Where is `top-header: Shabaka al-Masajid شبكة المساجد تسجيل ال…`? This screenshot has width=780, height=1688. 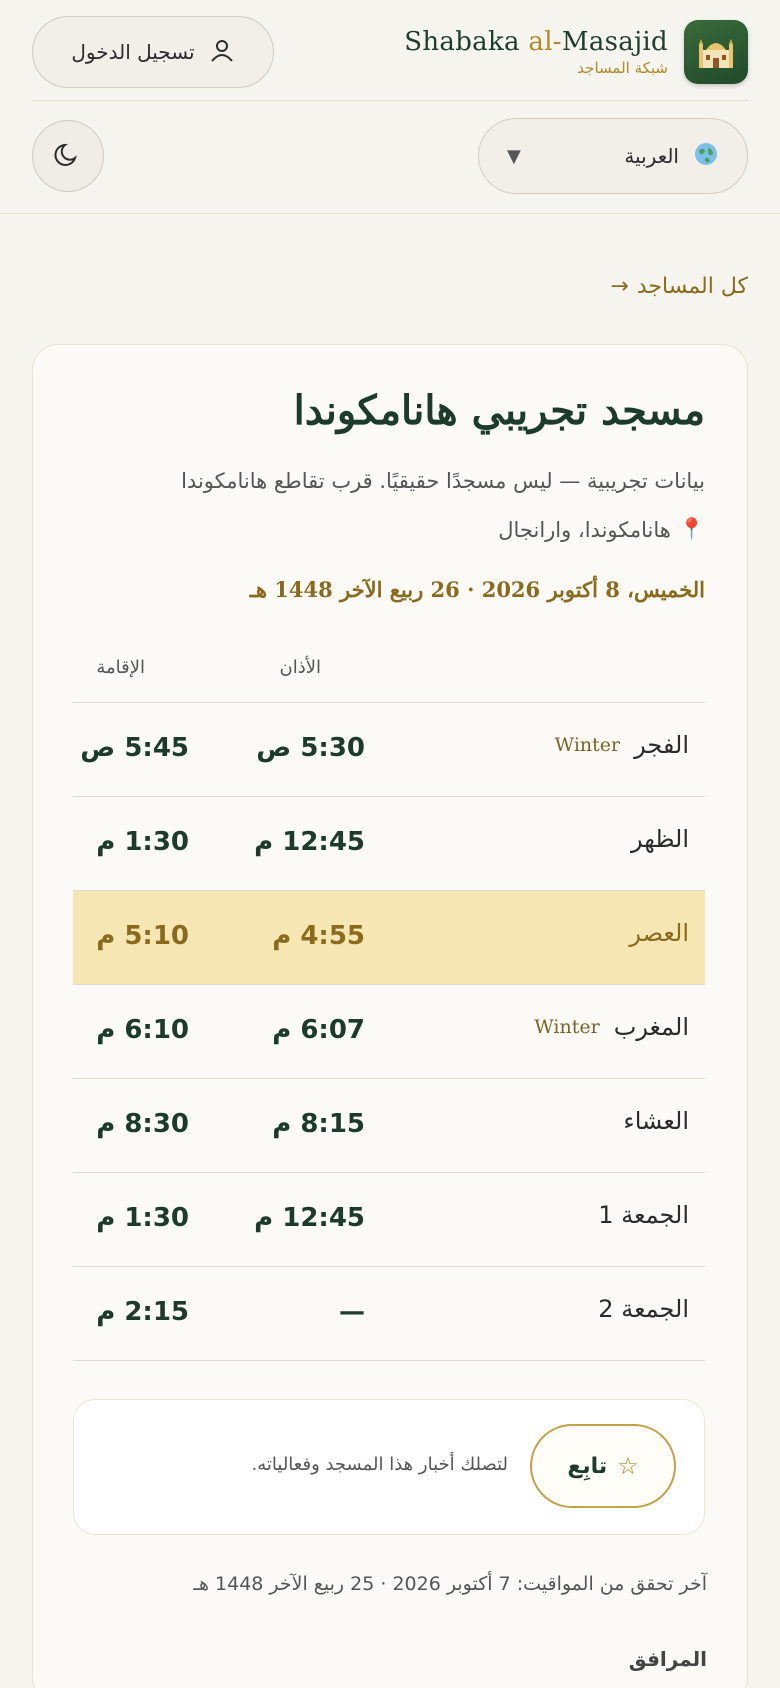 top-header: Shabaka al-Masajid شبكة المساجد تسجيل ال… is located at coordinates (390, 51).